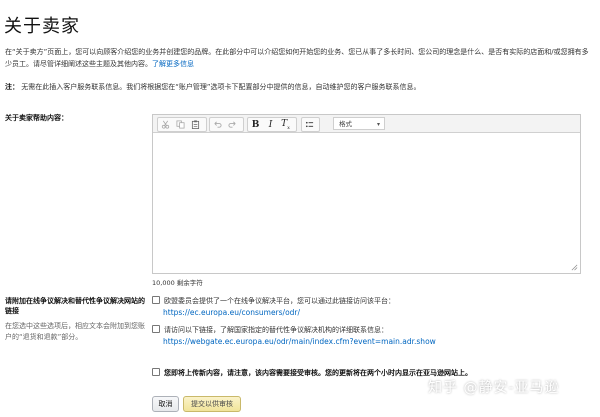 This screenshot has width=600, height=417. I want to click on dispute-option-2: 请访问以下链接，了解国家指定的替代性争议解决机构的详细联系信息：, so click(270, 330).